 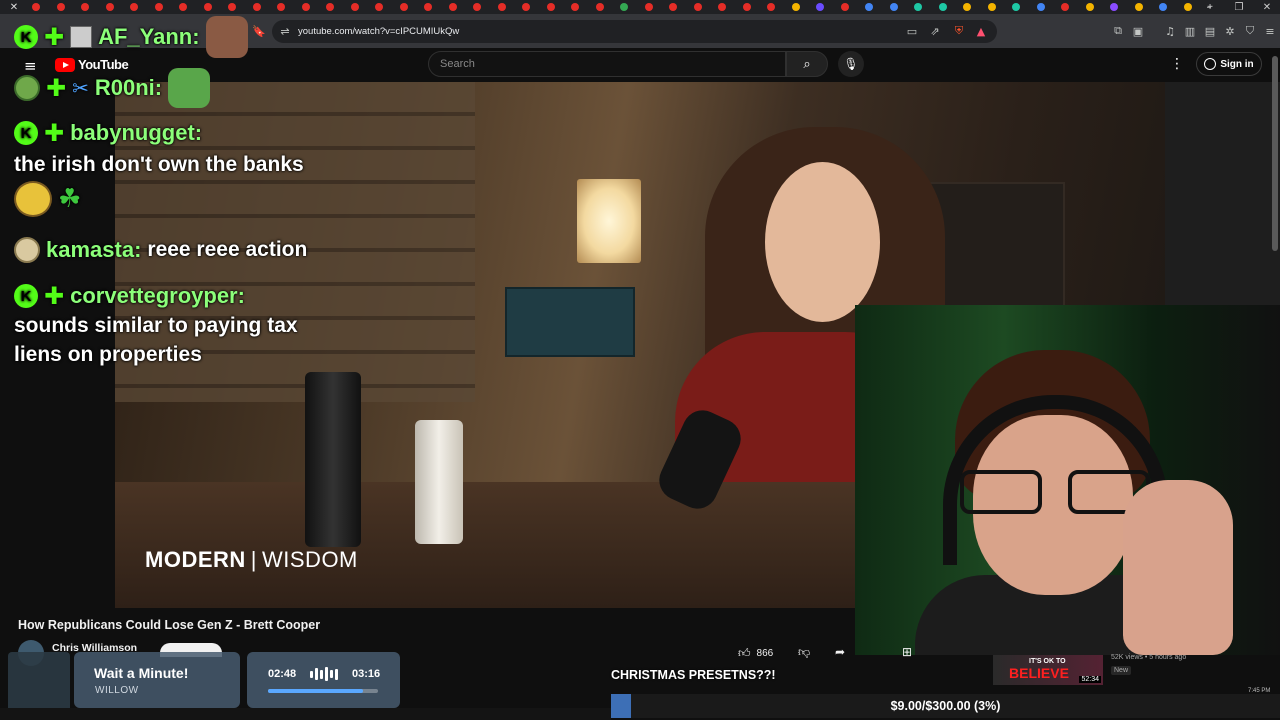 I want to click on like-button: 👍︎ 866, so click(x=755, y=653).